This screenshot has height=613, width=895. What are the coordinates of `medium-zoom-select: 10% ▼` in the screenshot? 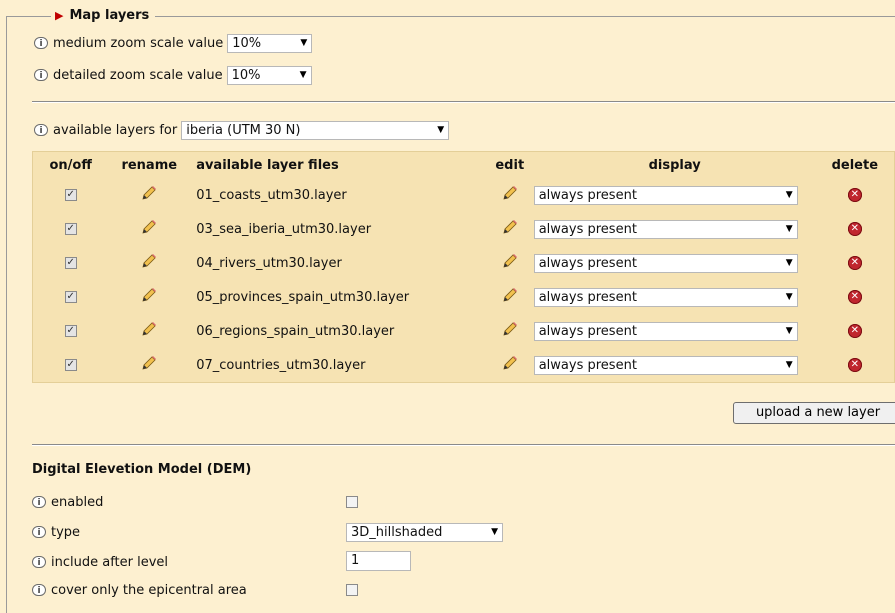 It's located at (270, 43).